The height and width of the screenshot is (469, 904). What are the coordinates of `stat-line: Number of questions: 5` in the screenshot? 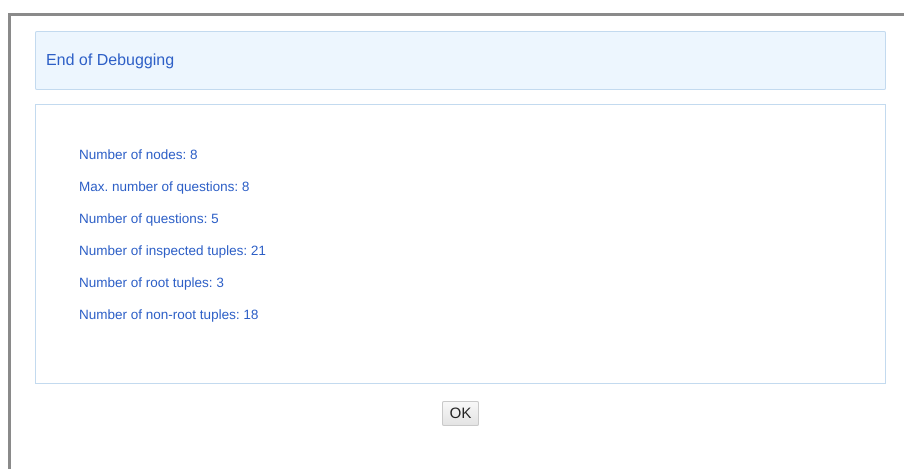 It's located at (149, 219).